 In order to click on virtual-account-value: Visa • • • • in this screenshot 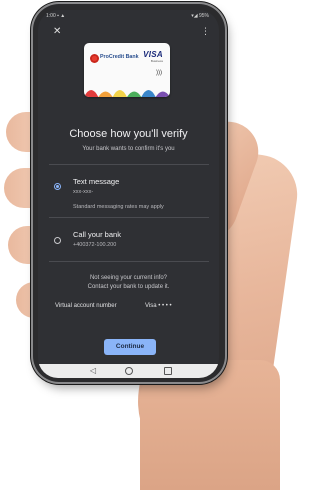, I will do `click(158, 306)`.